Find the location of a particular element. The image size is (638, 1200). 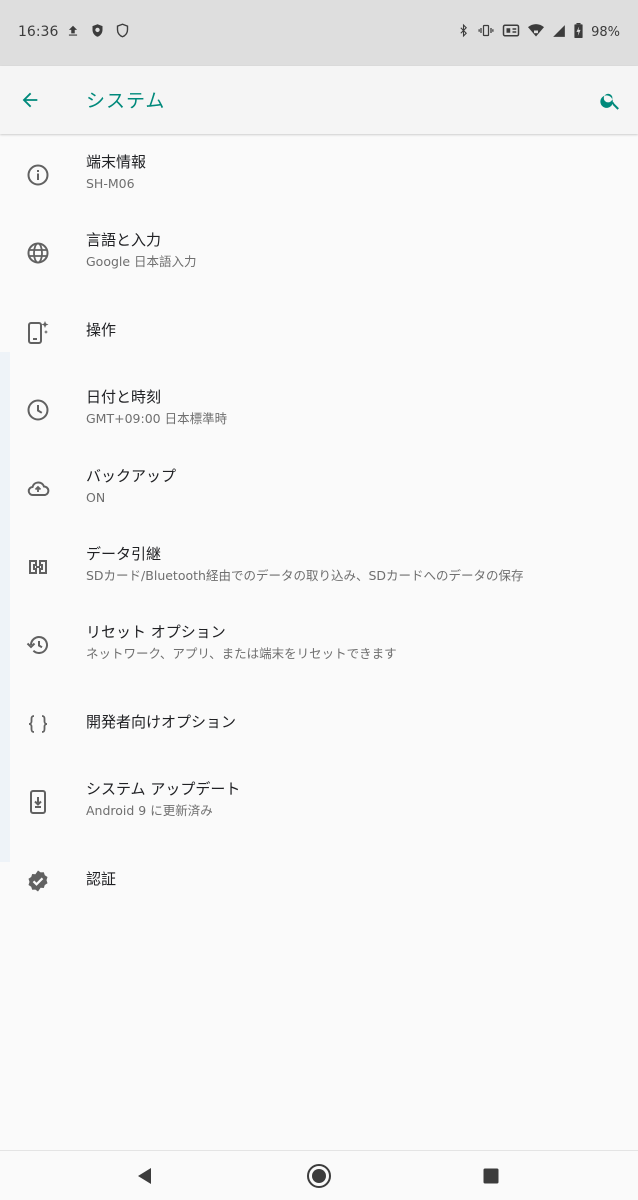

status-bar: 16:36 98% is located at coordinates (319, 33).